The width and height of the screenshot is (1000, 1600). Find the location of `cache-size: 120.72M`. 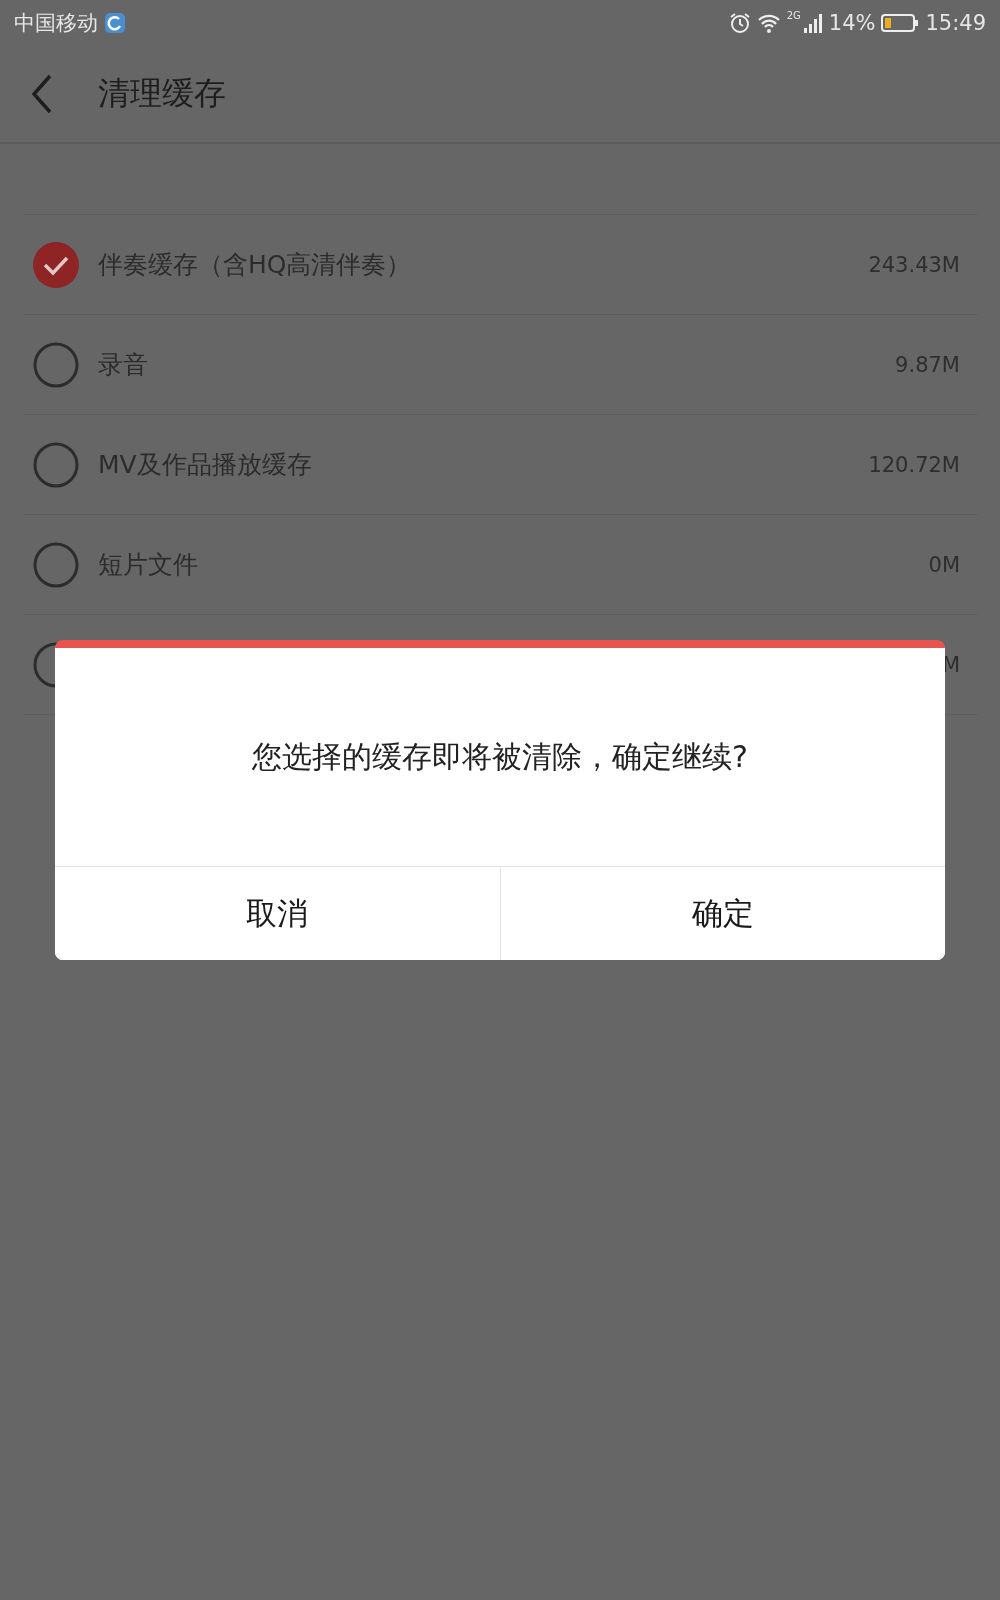

cache-size: 120.72M is located at coordinates (914, 464).